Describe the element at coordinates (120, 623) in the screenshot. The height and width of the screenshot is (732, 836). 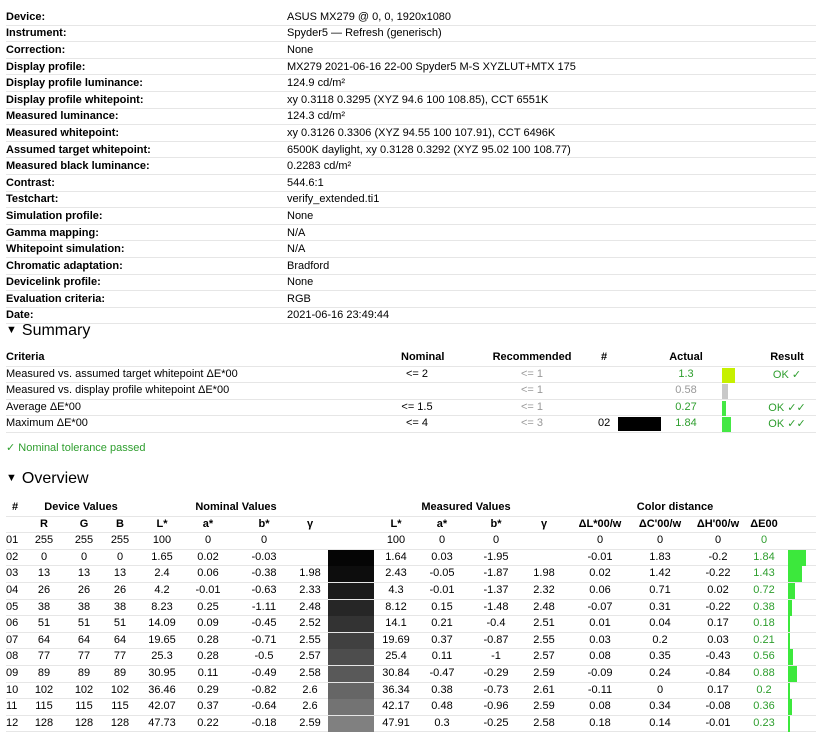
I see `cell-b: 51` at that location.